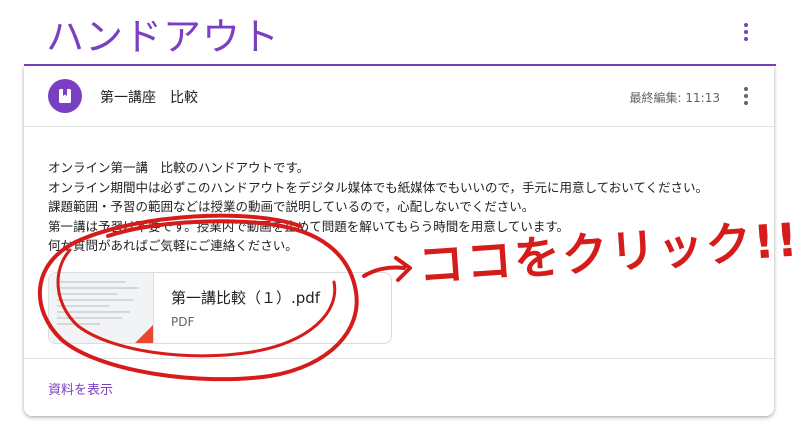  I want to click on annotation-circle-inner, so click(196, 303).